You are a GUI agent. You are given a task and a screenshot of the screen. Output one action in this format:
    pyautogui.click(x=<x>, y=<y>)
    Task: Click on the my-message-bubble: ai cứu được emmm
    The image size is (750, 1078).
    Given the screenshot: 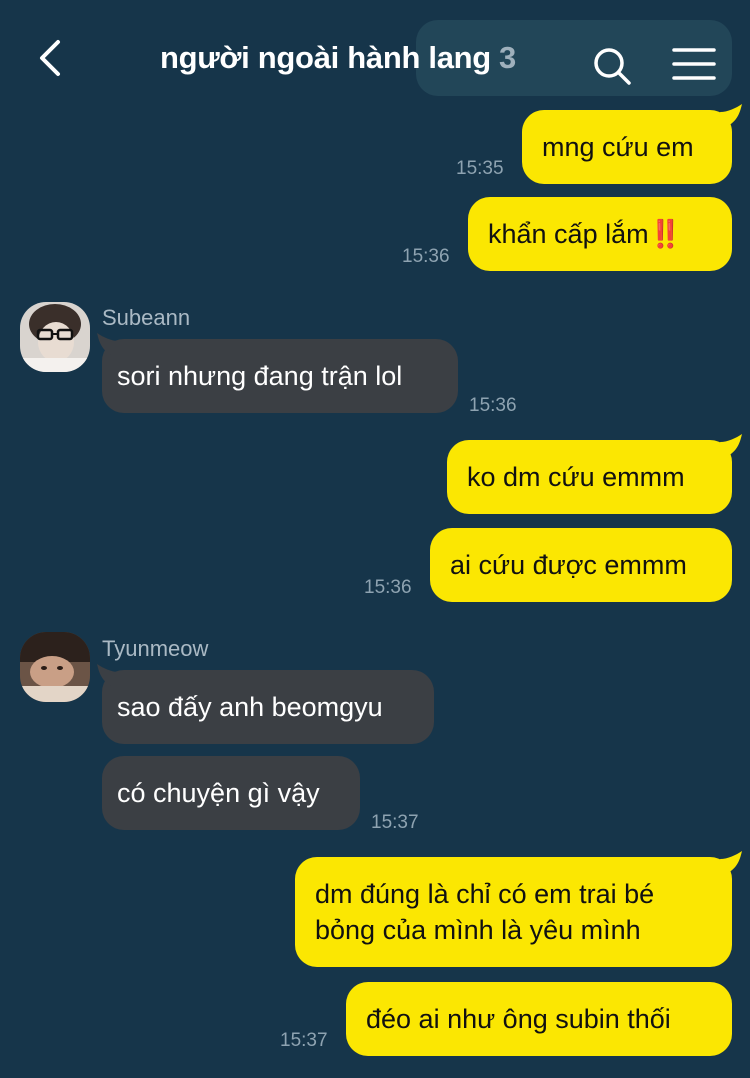 What is the action you would take?
    pyautogui.click(x=581, y=565)
    